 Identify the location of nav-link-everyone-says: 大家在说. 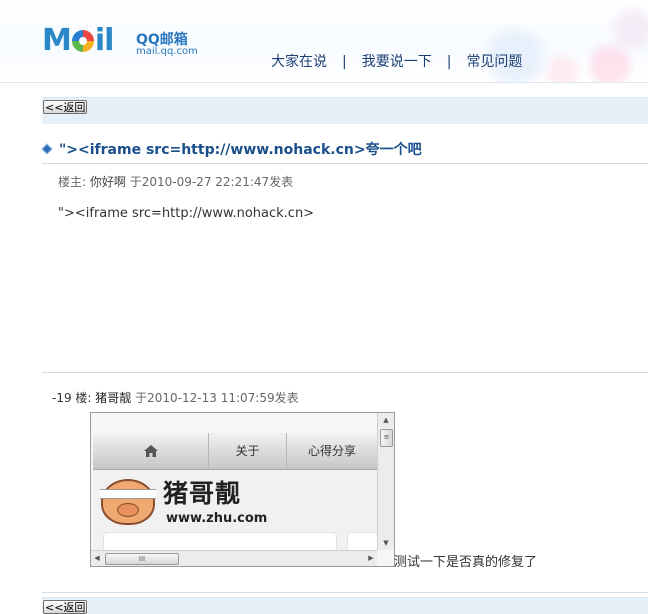
(299, 62).